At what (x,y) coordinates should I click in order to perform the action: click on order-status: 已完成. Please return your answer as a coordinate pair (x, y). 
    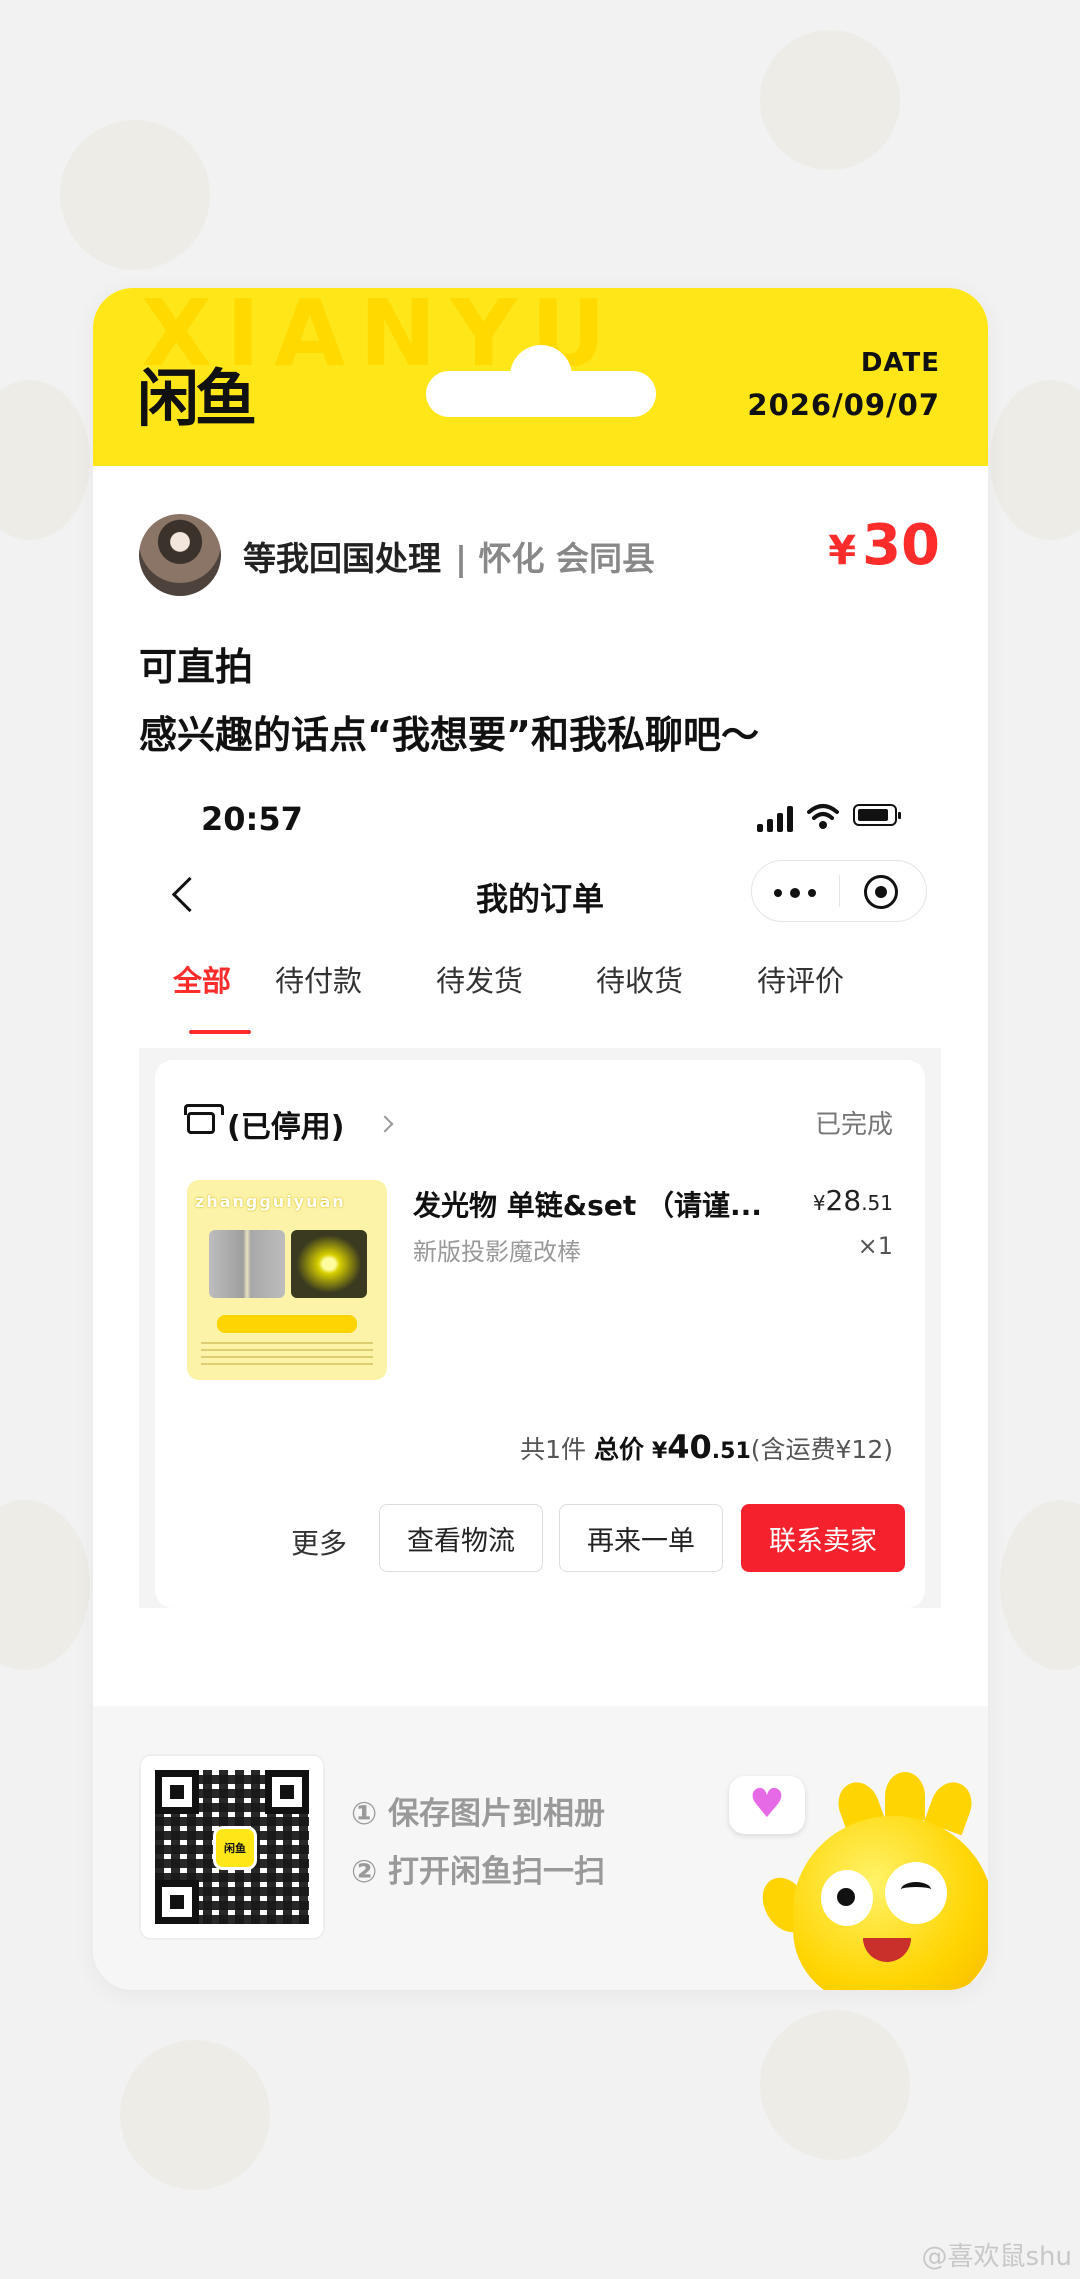
    Looking at the image, I should click on (853, 1125).